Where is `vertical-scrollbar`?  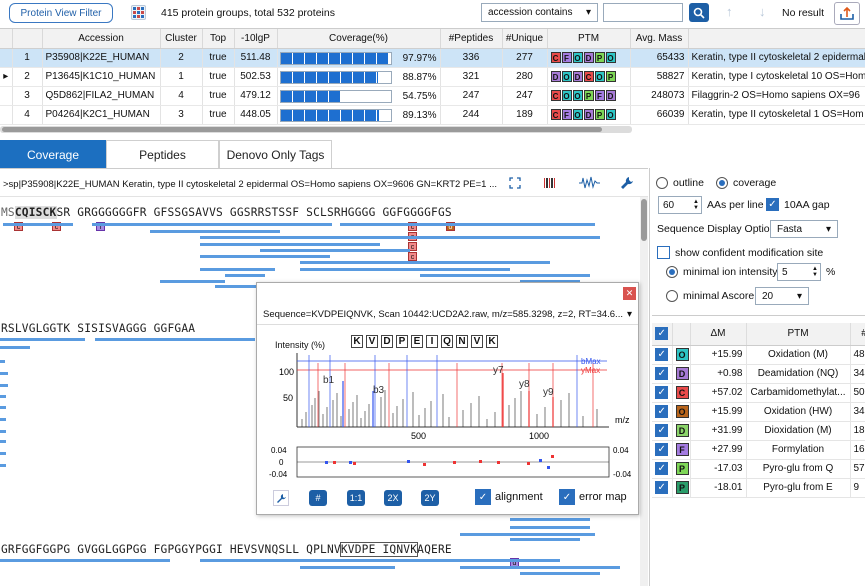
vertical-scrollbar is located at coordinates (644, 391).